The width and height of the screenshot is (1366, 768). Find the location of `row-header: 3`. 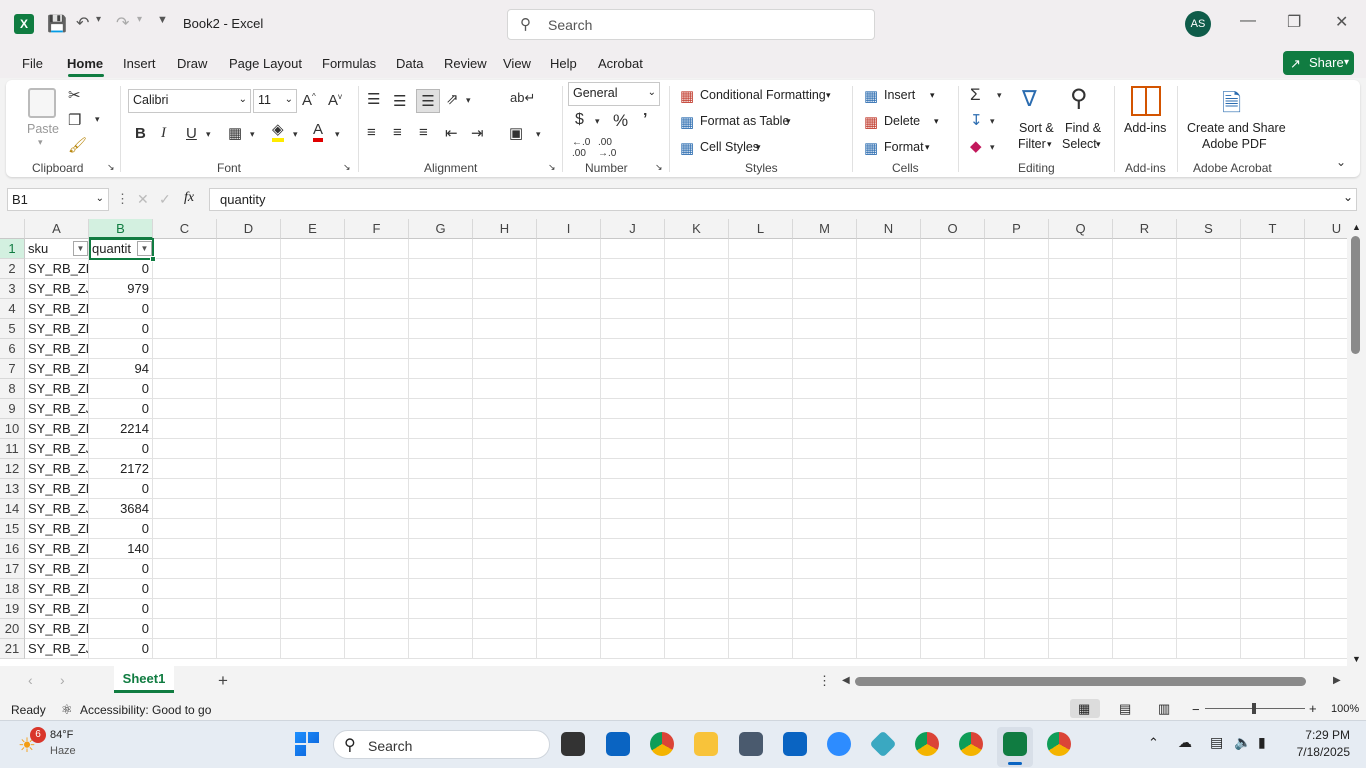

row-header: 3 is located at coordinates (12, 289).